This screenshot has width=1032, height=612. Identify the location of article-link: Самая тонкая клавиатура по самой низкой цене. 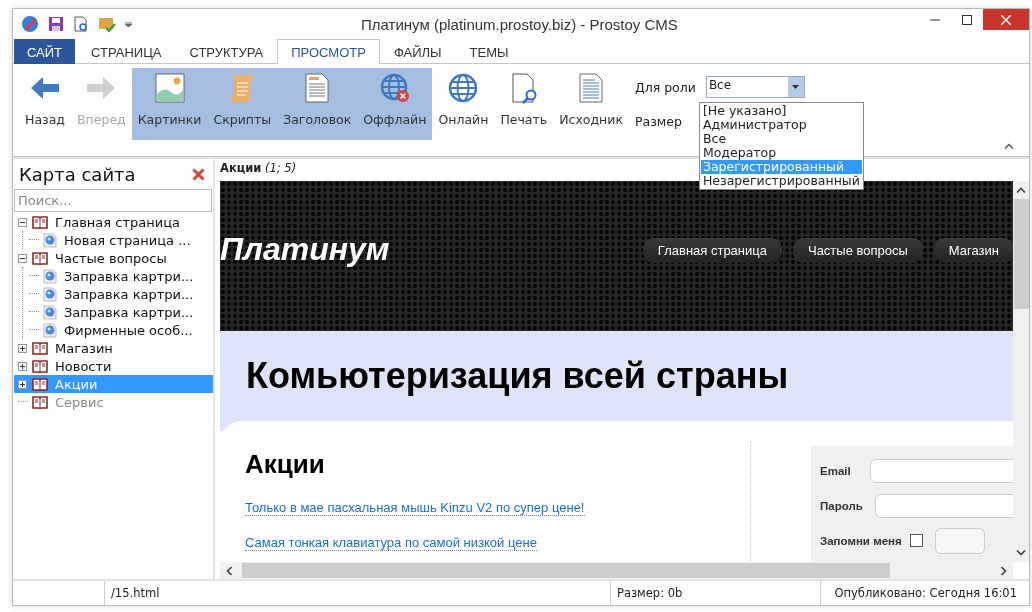
(391, 543).